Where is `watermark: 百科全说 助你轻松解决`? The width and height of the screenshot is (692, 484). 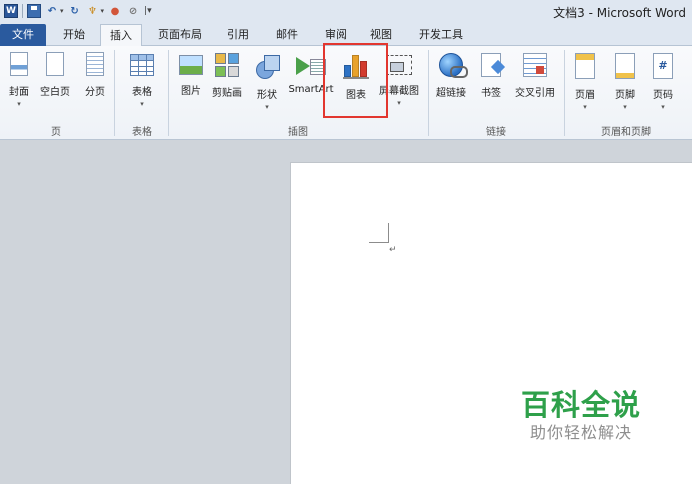
watermark: 百科全说 助你轻松解决 is located at coordinates (581, 416).